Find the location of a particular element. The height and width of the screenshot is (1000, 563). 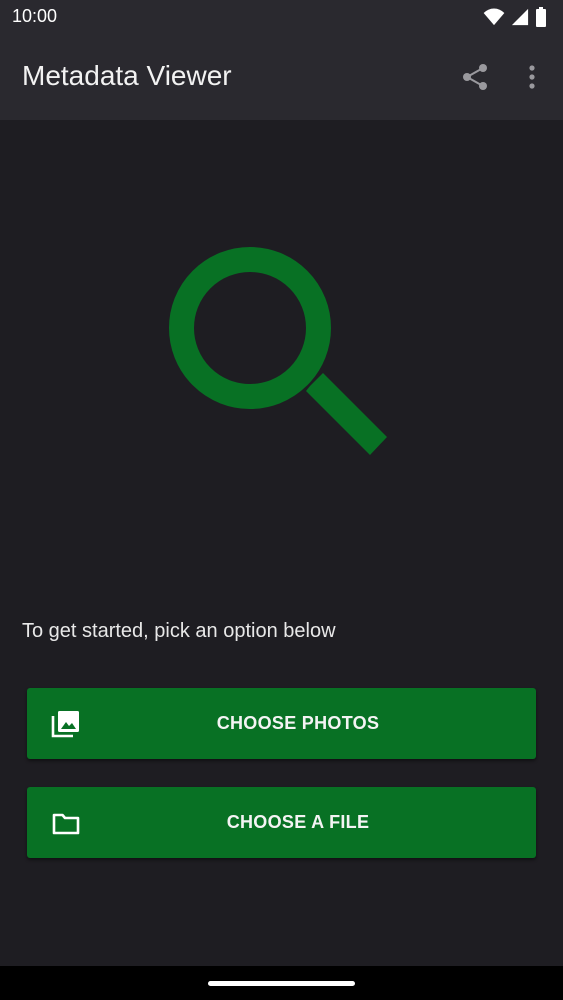

app-bar: Metadata Viewer is located at coordinates (281, 77).